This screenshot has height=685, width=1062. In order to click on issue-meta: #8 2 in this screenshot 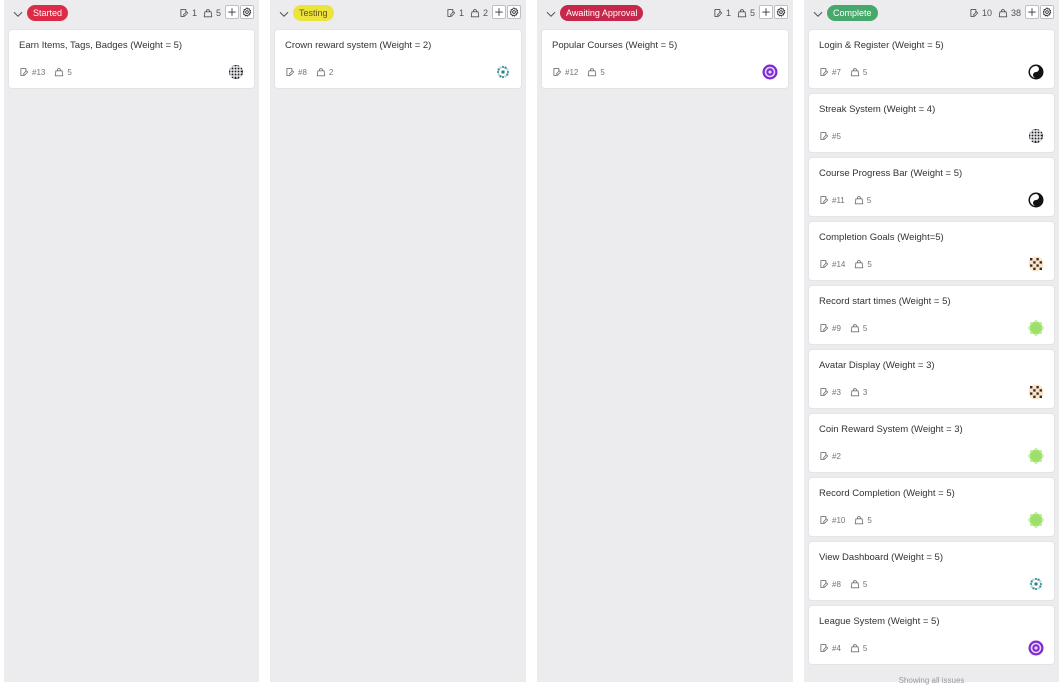, I will do `click(309, 72)`.